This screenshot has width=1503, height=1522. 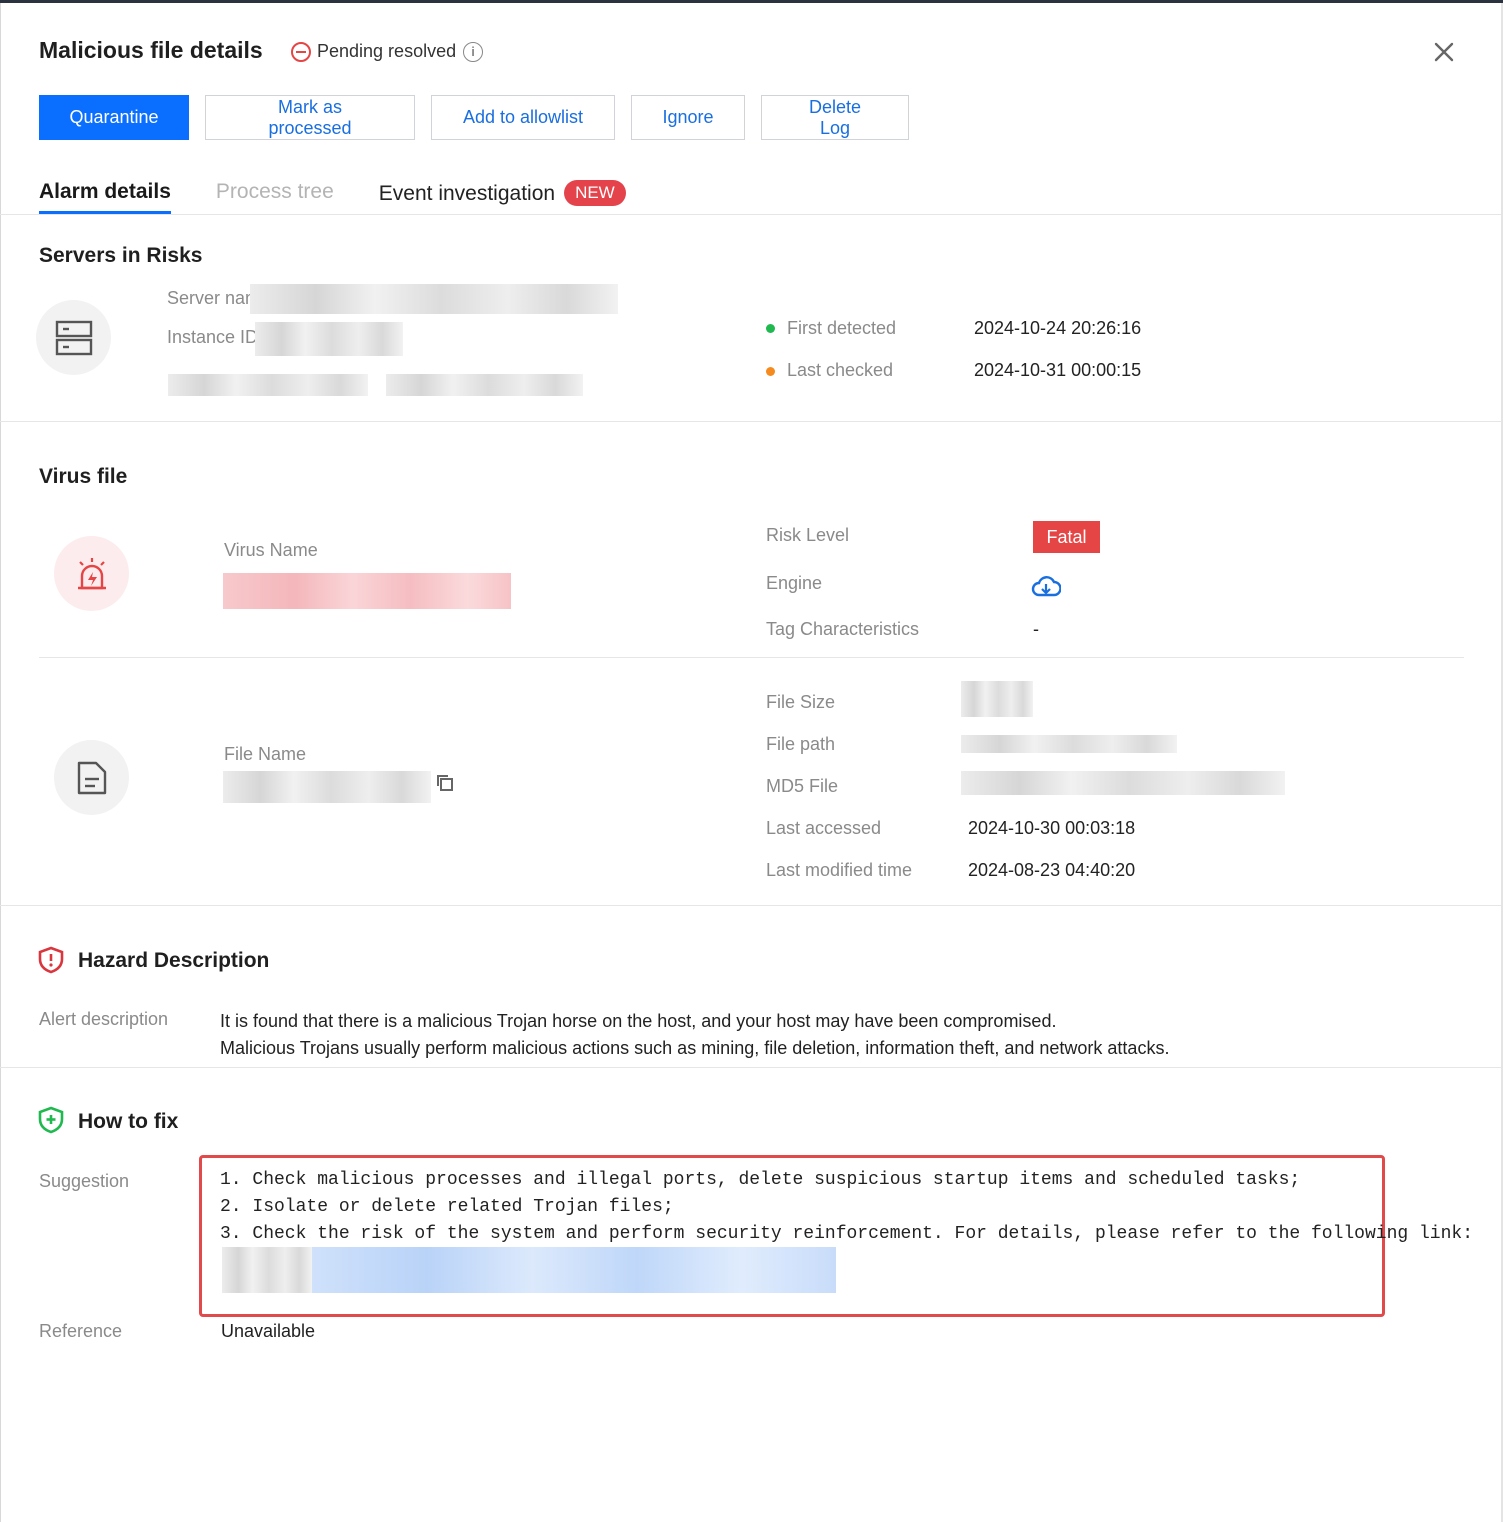 I want to click on suggestion-label: Suggestion, so click(x=84, y=1181).